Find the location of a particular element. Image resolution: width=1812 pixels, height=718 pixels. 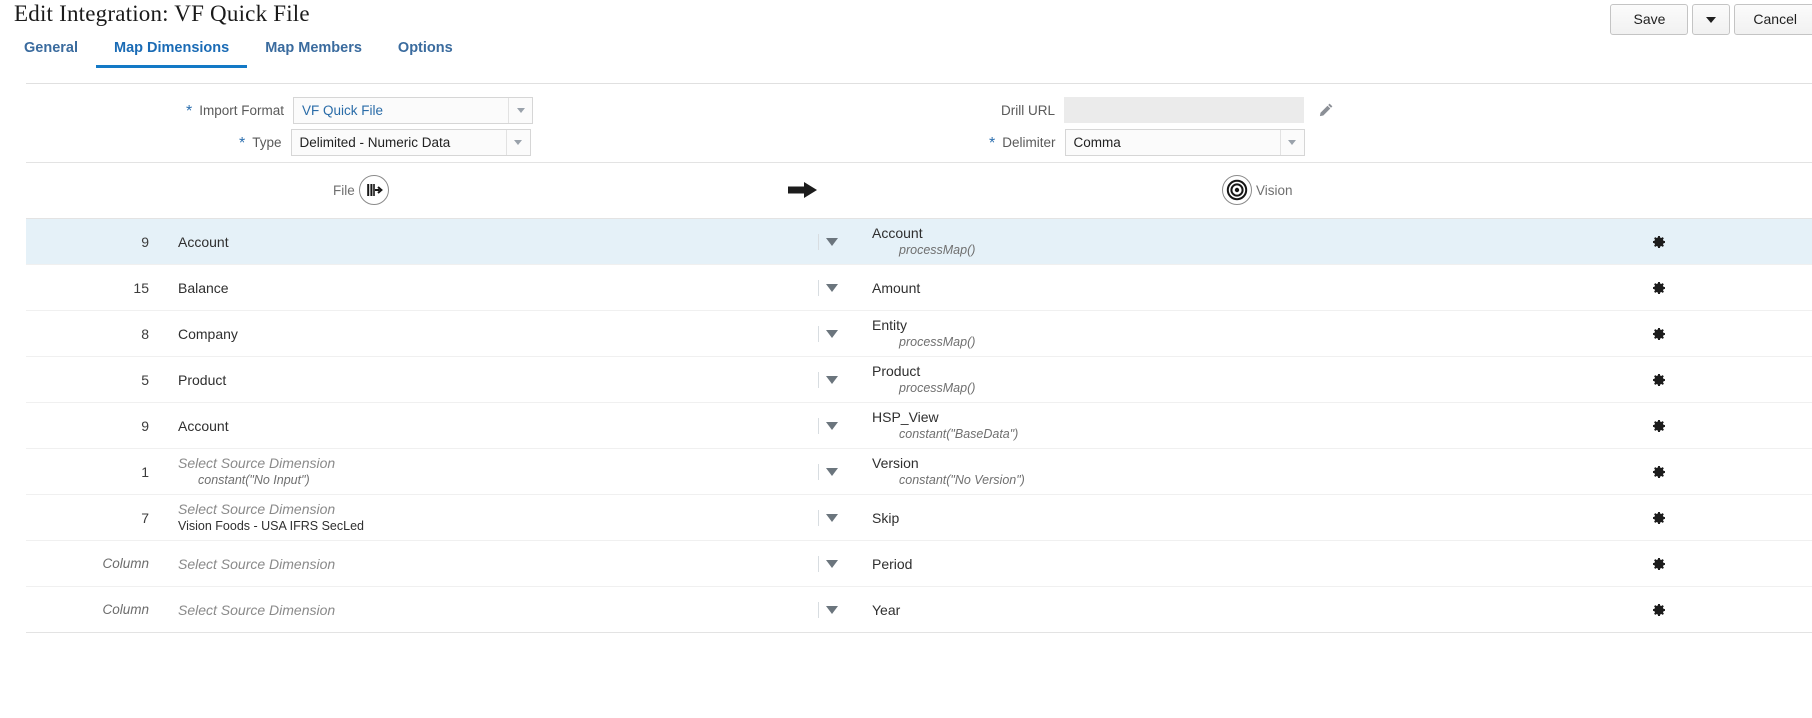

row-source-cell: Company is located at coordinates (481, 334).